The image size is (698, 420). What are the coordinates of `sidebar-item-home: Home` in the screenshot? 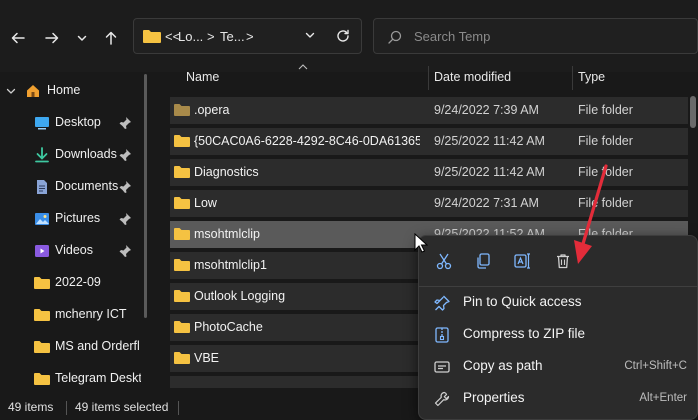 It's located at (74, 91).